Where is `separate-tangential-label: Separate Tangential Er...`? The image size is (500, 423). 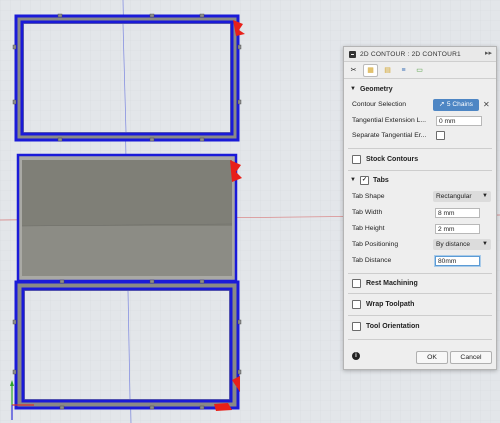 separate-tangential-label: Separate Tangential Er... is located at coordinates (389, 135).